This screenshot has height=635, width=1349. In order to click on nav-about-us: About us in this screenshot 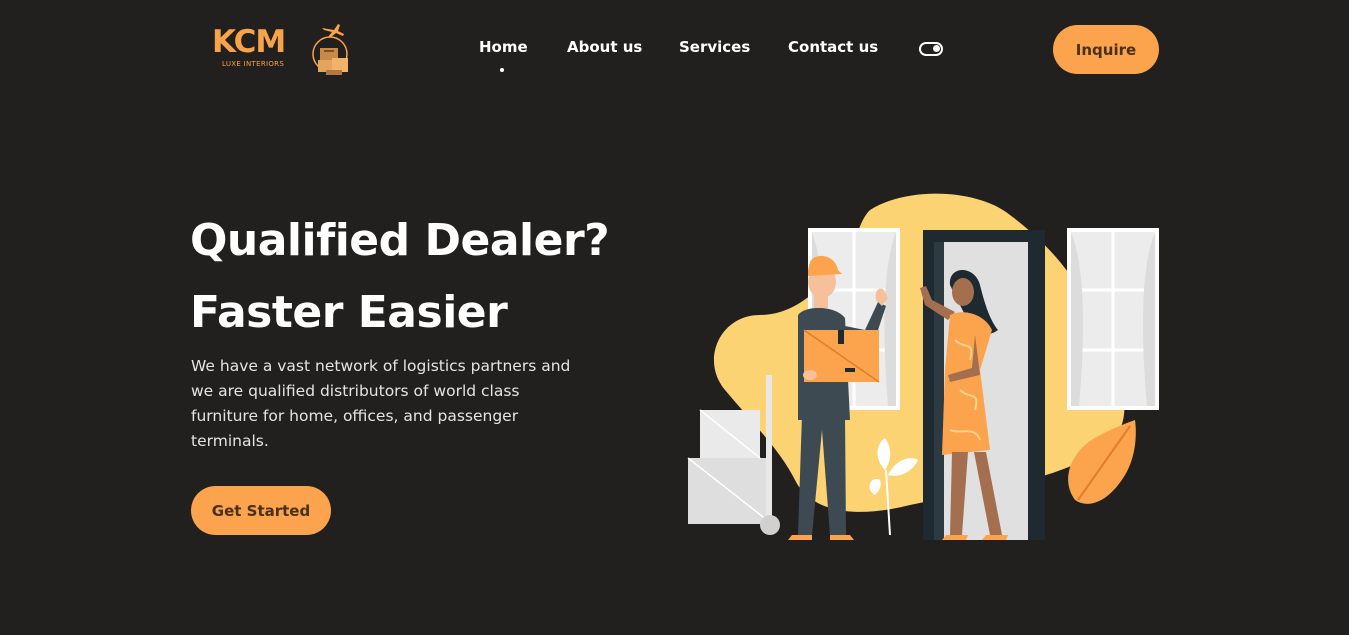, I will do `click(604, 47)`.